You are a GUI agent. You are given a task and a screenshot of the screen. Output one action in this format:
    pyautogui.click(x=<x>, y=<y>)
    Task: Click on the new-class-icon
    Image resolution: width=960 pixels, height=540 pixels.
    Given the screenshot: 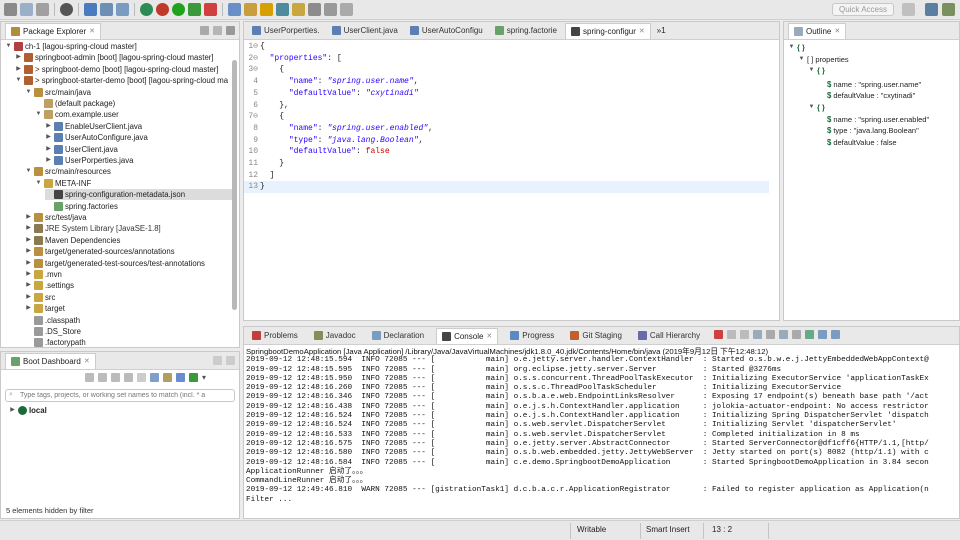 What is the action you would take?
    pyautogui.click(x=234, y=9)
    